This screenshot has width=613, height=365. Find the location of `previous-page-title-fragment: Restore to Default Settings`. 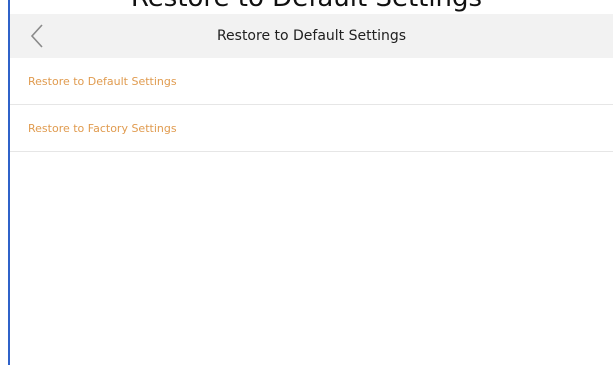

previous-page-title-fragment: Restore to Default Settings is located at coordinates (306, 6).